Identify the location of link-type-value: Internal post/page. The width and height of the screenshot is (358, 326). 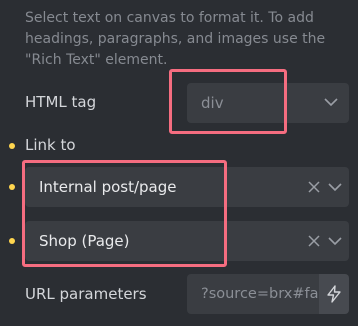
(108, 187).